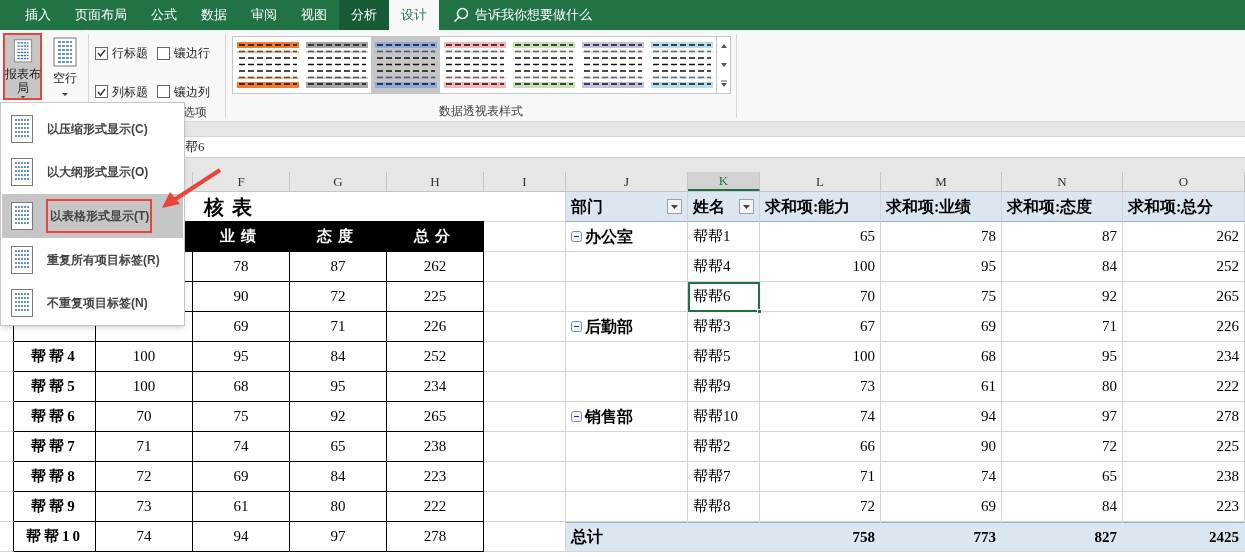 The image size is (1245, 557). Describe the element at coordinates (941, 447) in the screenshot. I see `pivot-cell: 90` at that location.